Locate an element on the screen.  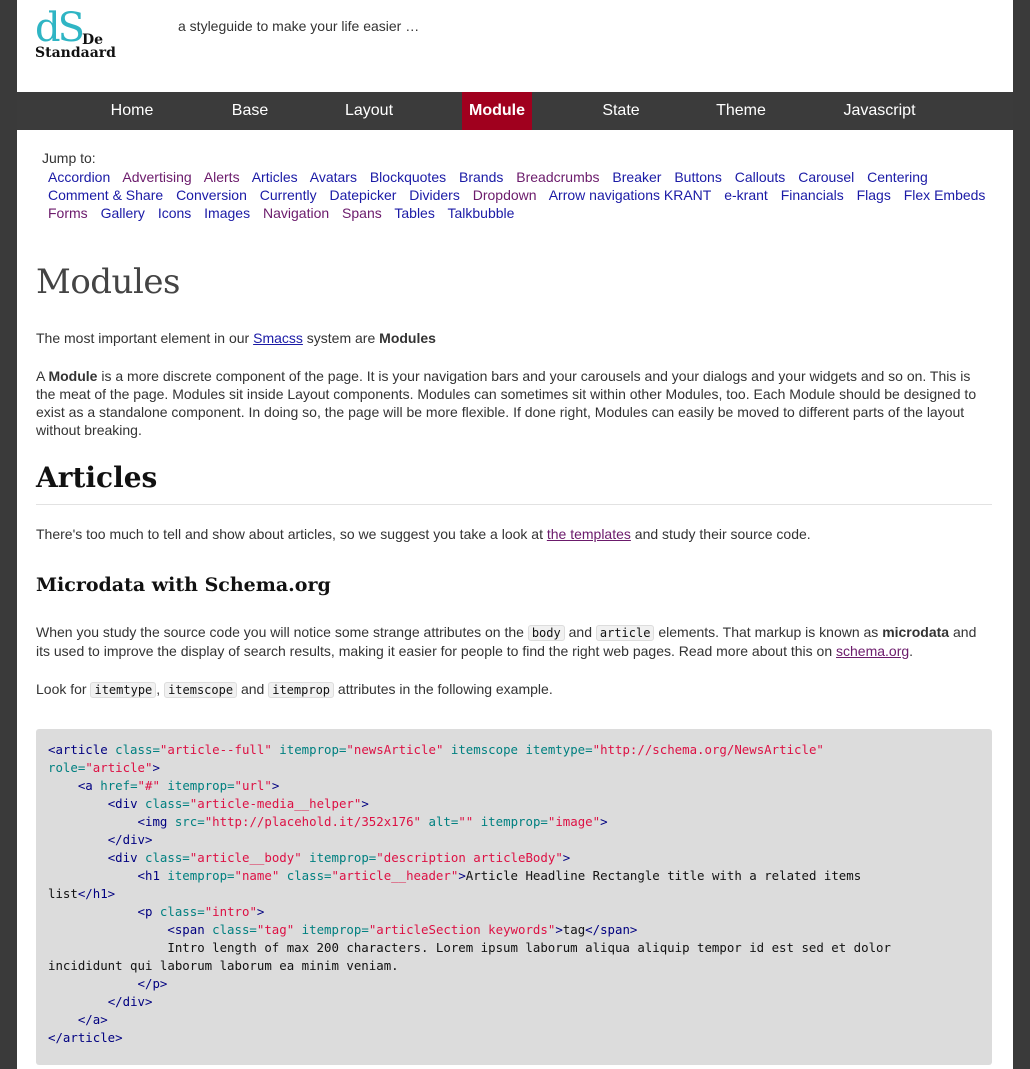
jump-link-forms: Forms is located at coordinates (68, 213).